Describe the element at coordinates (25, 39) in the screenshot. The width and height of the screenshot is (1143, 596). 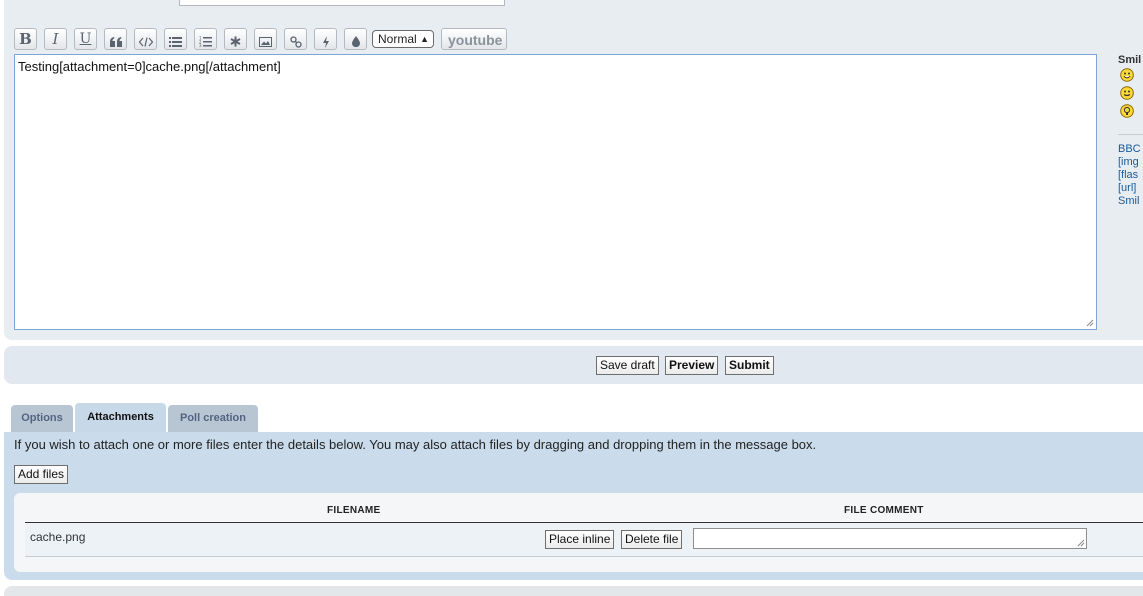
I see `bold-button: B` at that location.